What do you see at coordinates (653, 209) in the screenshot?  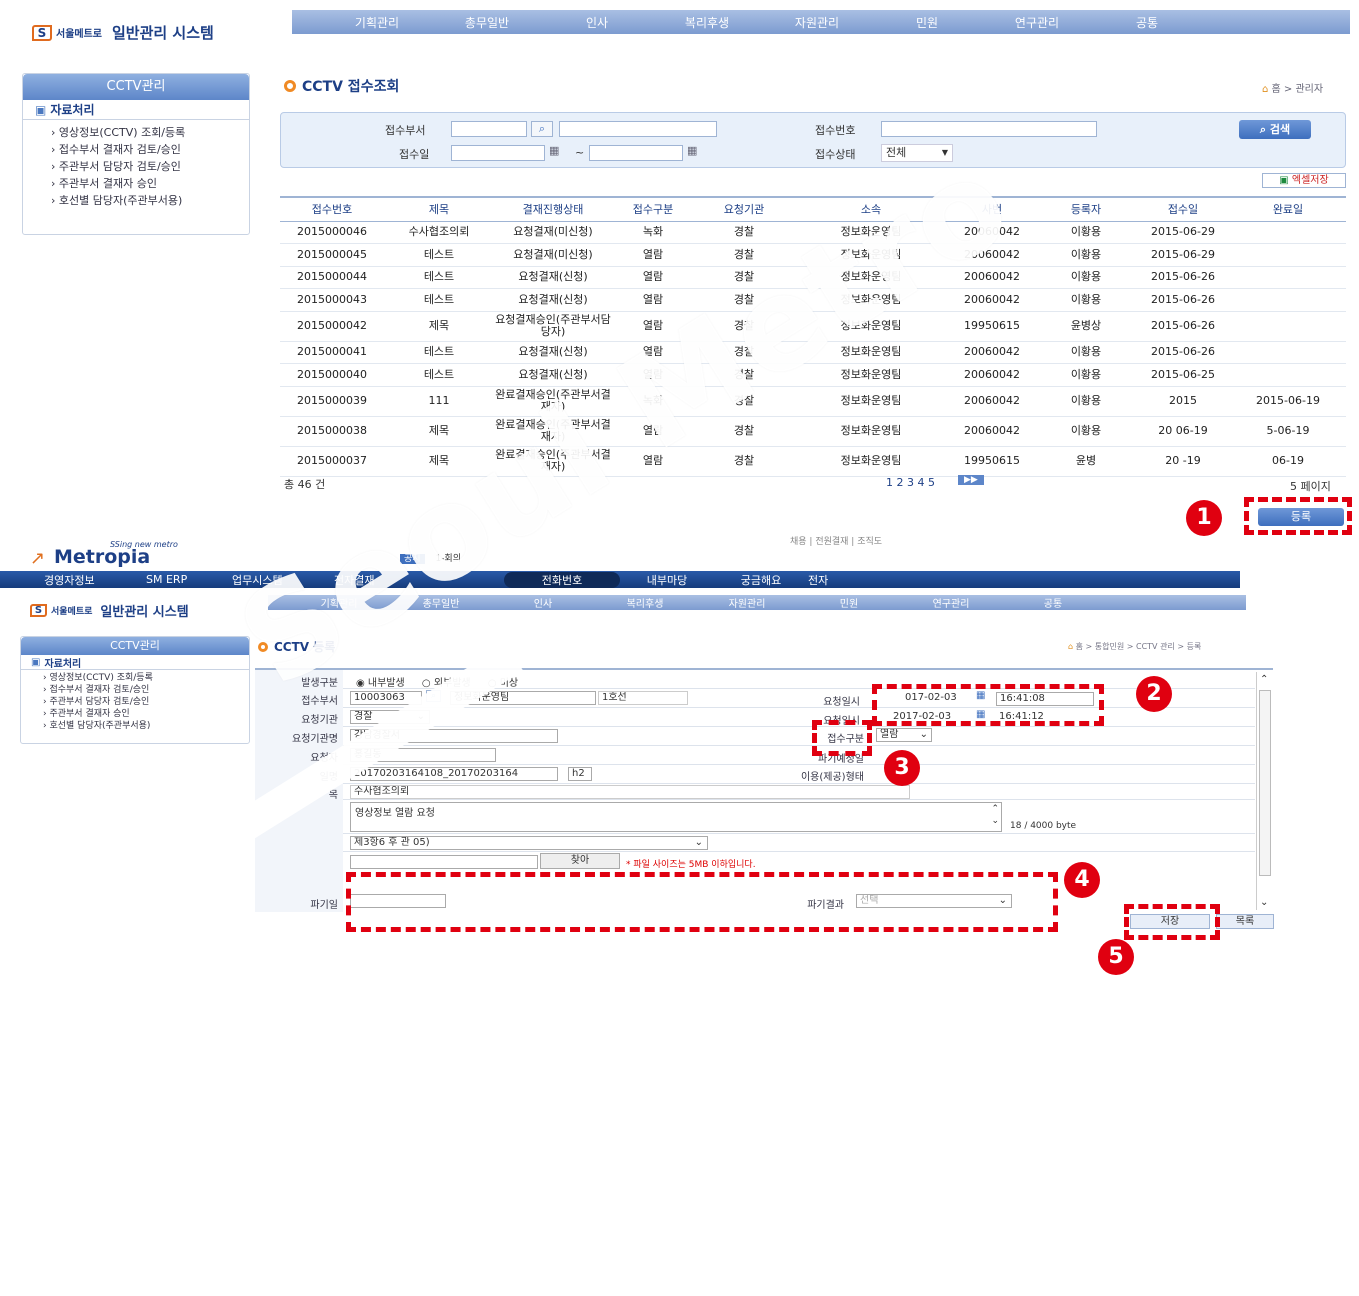 I see `col-header: 접수구분` at bounding box center [653, 209].